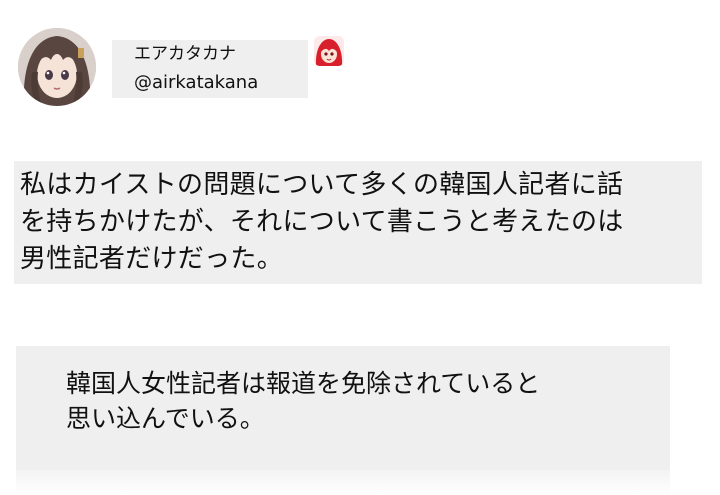 This screenshot has height=495, width=720. Describe the element at coordinates (356, 401) in the screenshot. I see `quote-text: 韓国人女性記者は報道を免除されていると 思い込んでいる。` at that location.